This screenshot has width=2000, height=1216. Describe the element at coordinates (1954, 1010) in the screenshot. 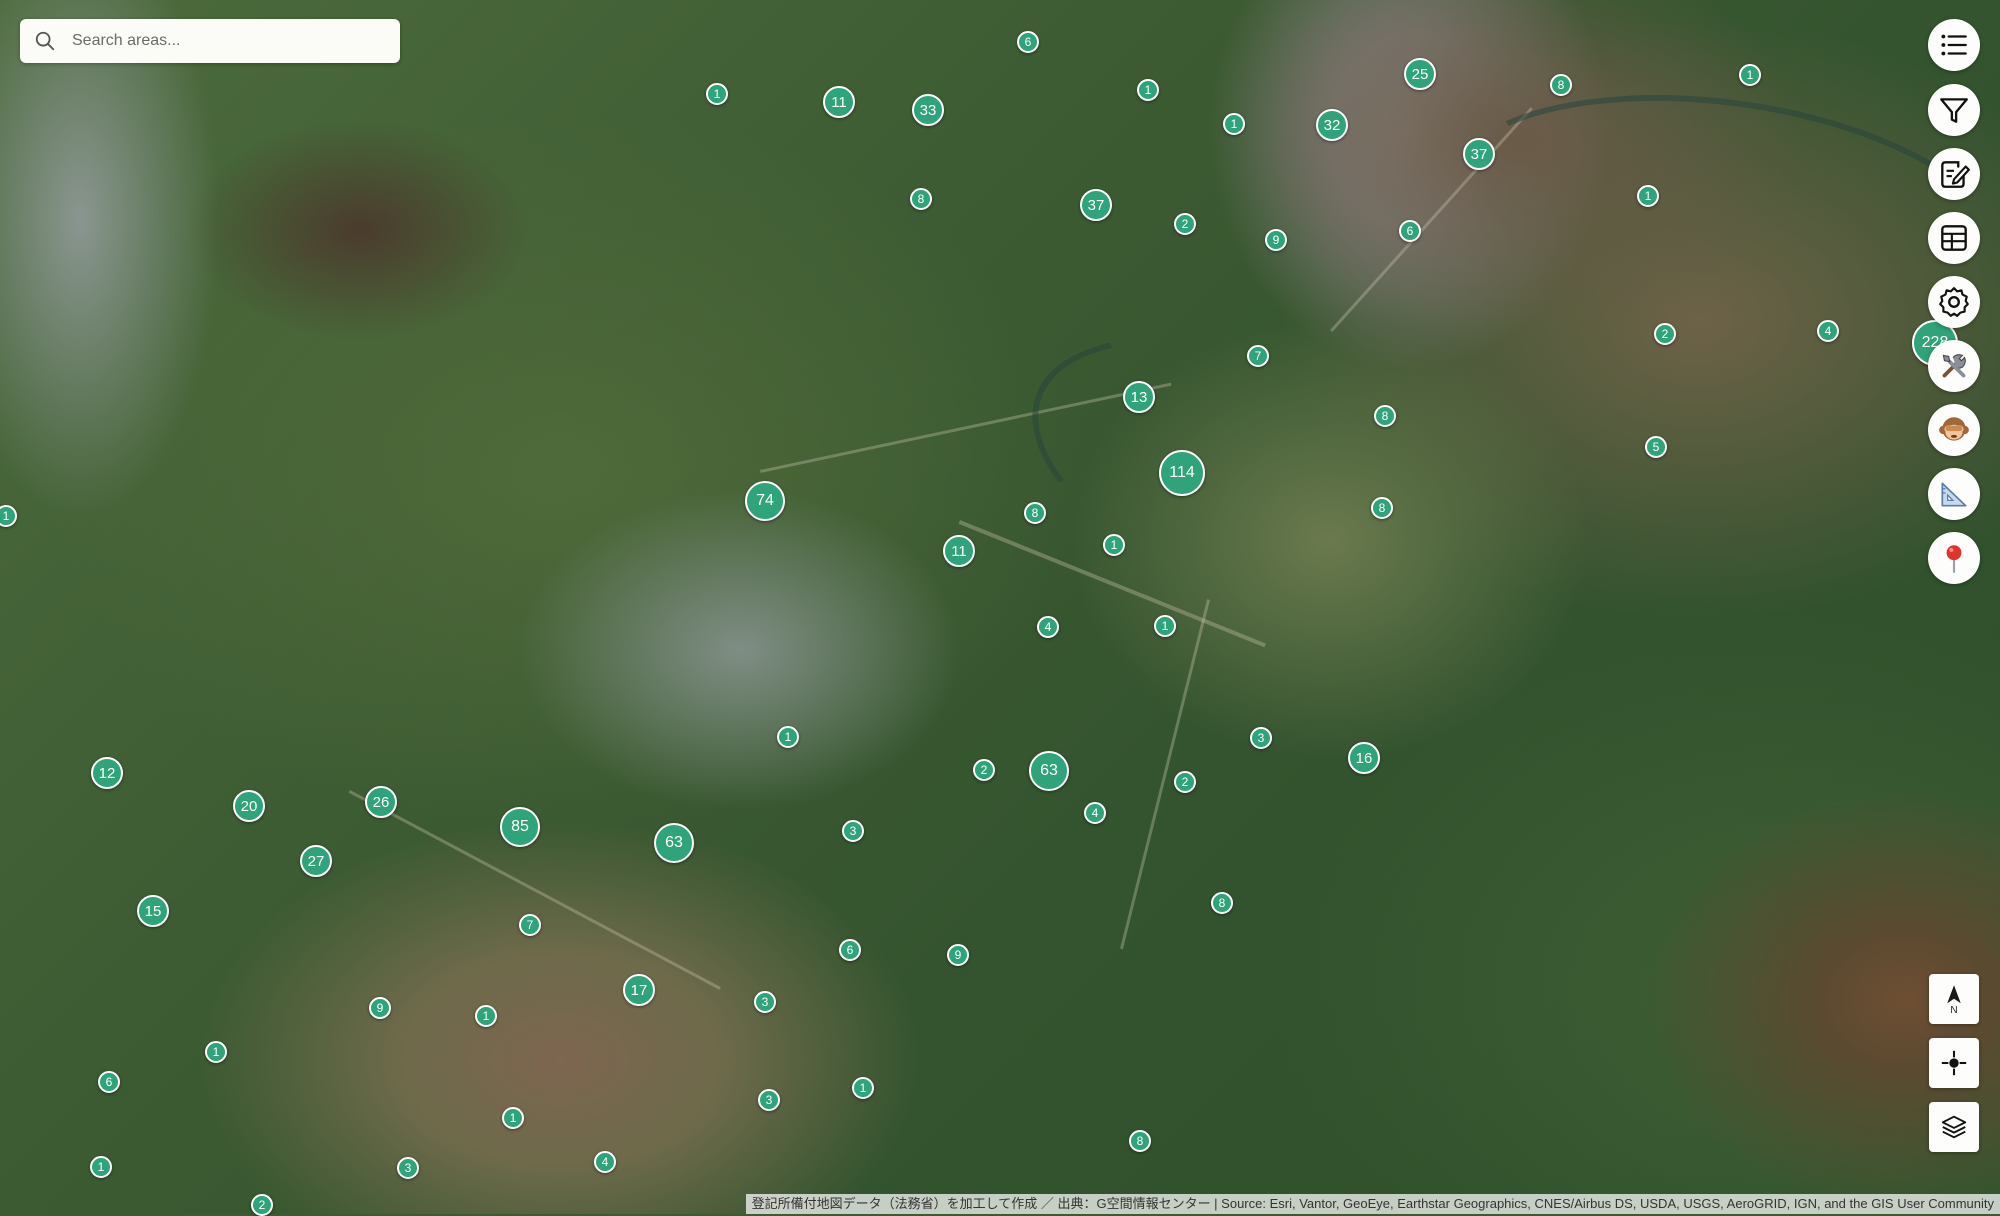

I see `north-label: N` at that location.